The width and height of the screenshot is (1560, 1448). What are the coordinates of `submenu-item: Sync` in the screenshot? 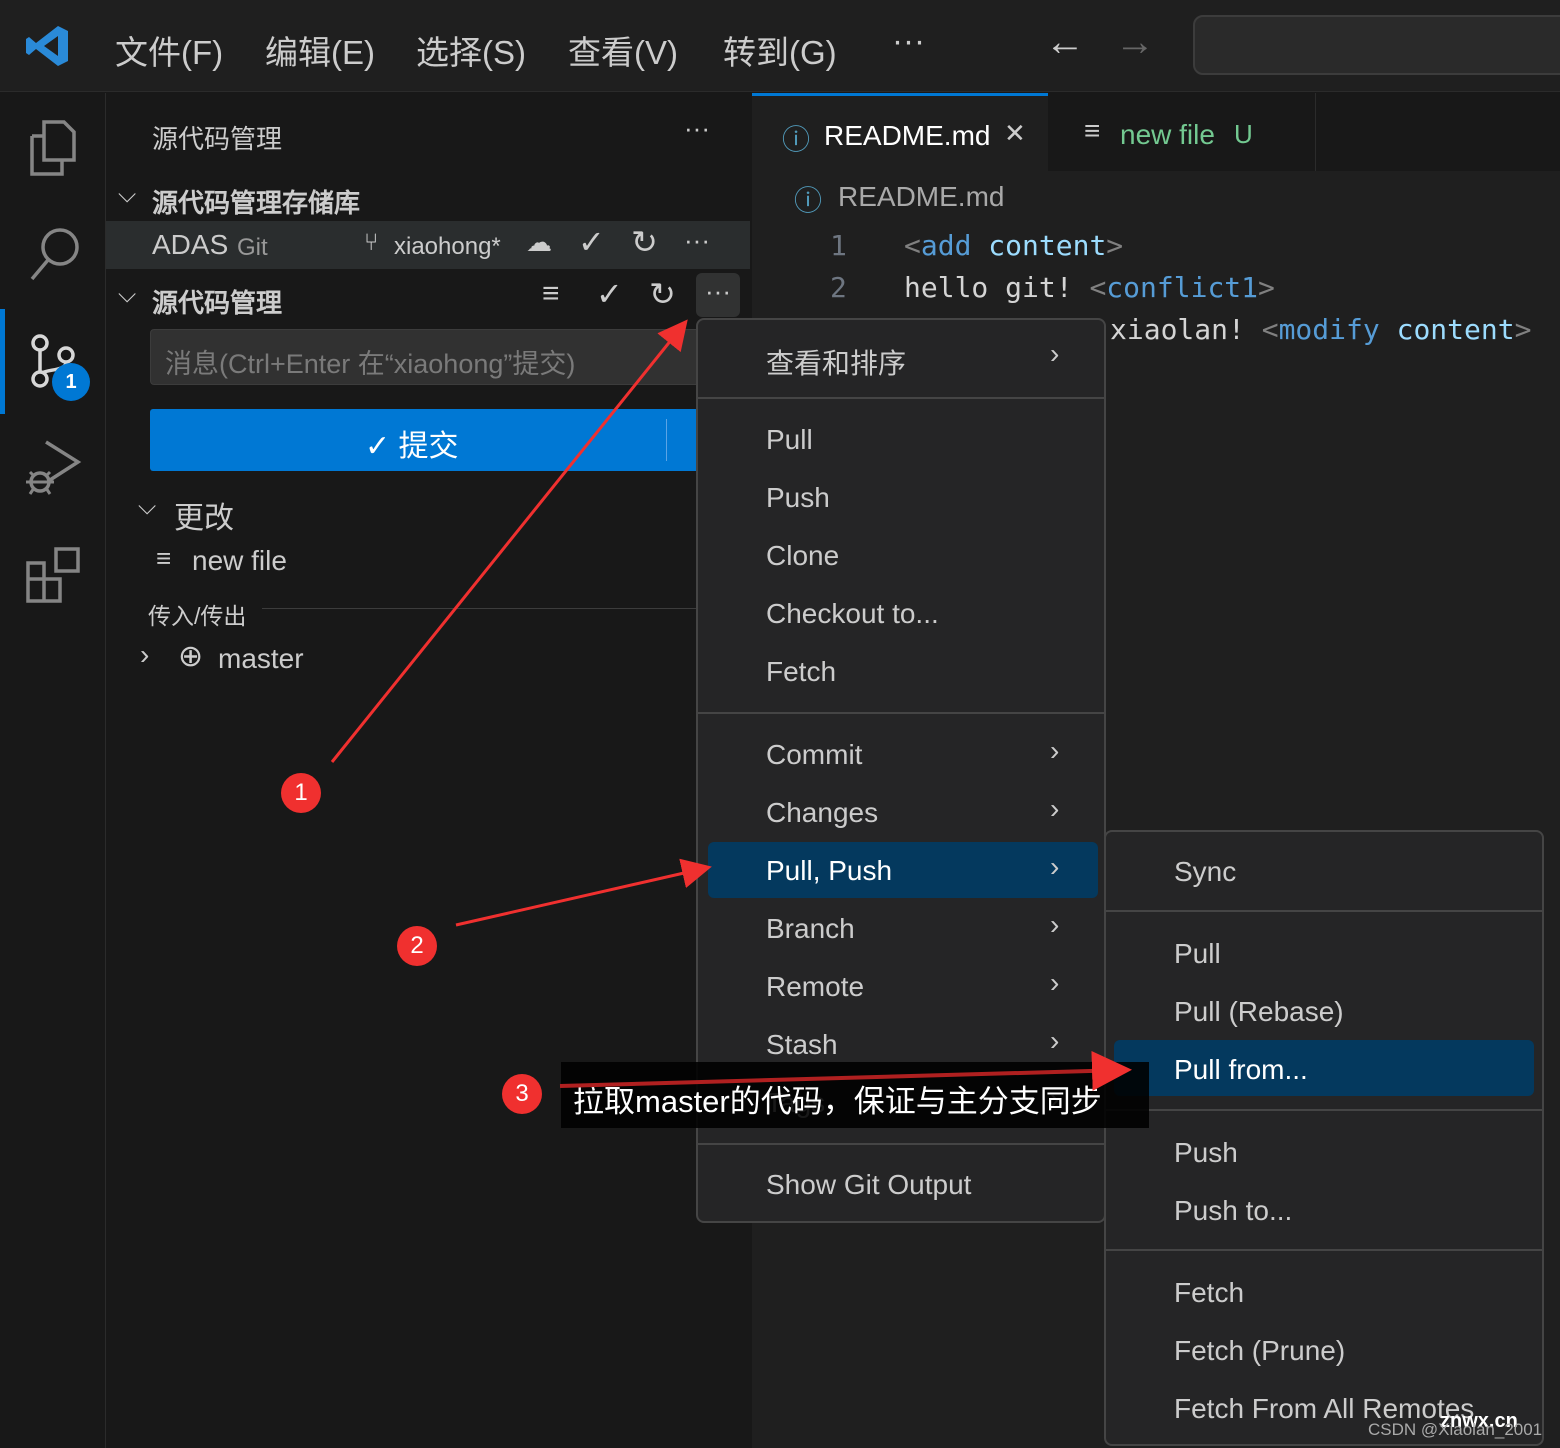 It's located at (1324, 873).